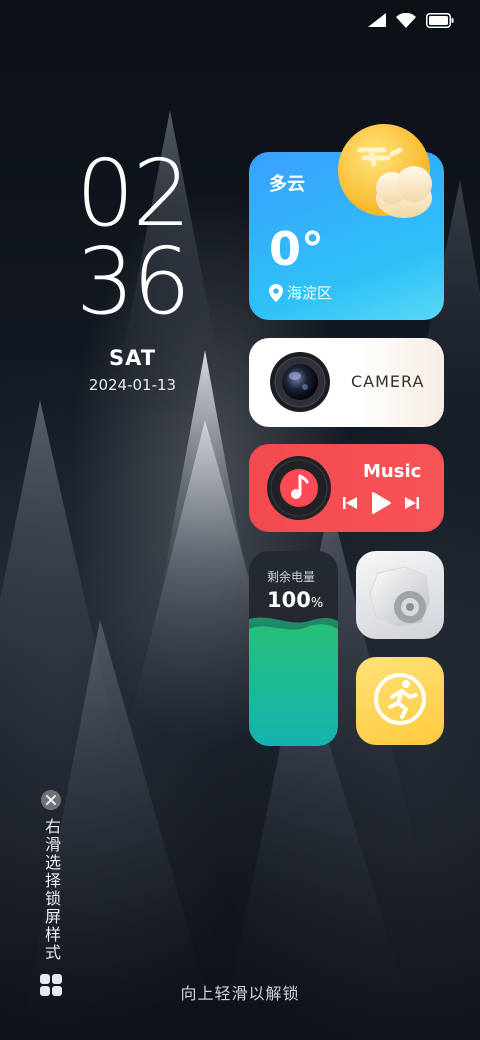  What do you see at coordinates (51, 890) in the screenshot?
I see `lockscreen-style-hint: 右滑选择锁屏样式` at bounding box center [51, 890].